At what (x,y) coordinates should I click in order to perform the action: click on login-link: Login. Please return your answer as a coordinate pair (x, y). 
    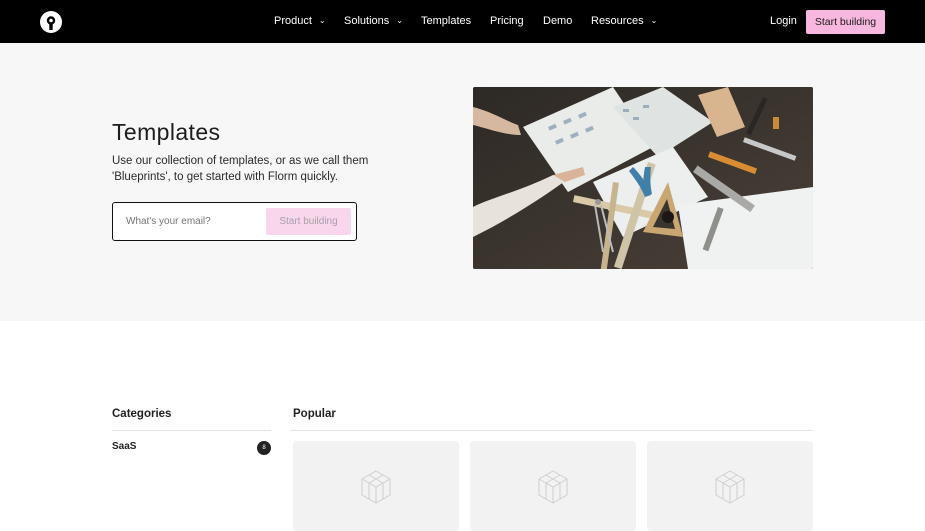
    Looking at the image, I should click on (783, 21).